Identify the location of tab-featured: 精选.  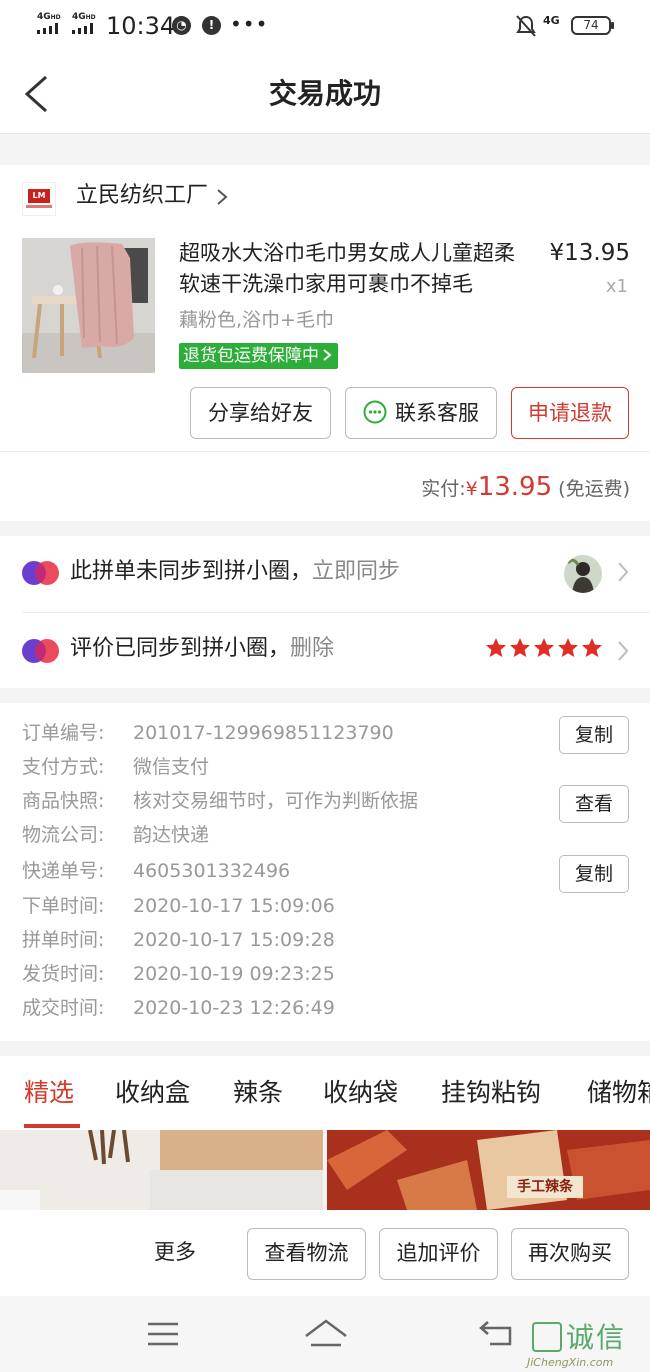
(49, 1093).